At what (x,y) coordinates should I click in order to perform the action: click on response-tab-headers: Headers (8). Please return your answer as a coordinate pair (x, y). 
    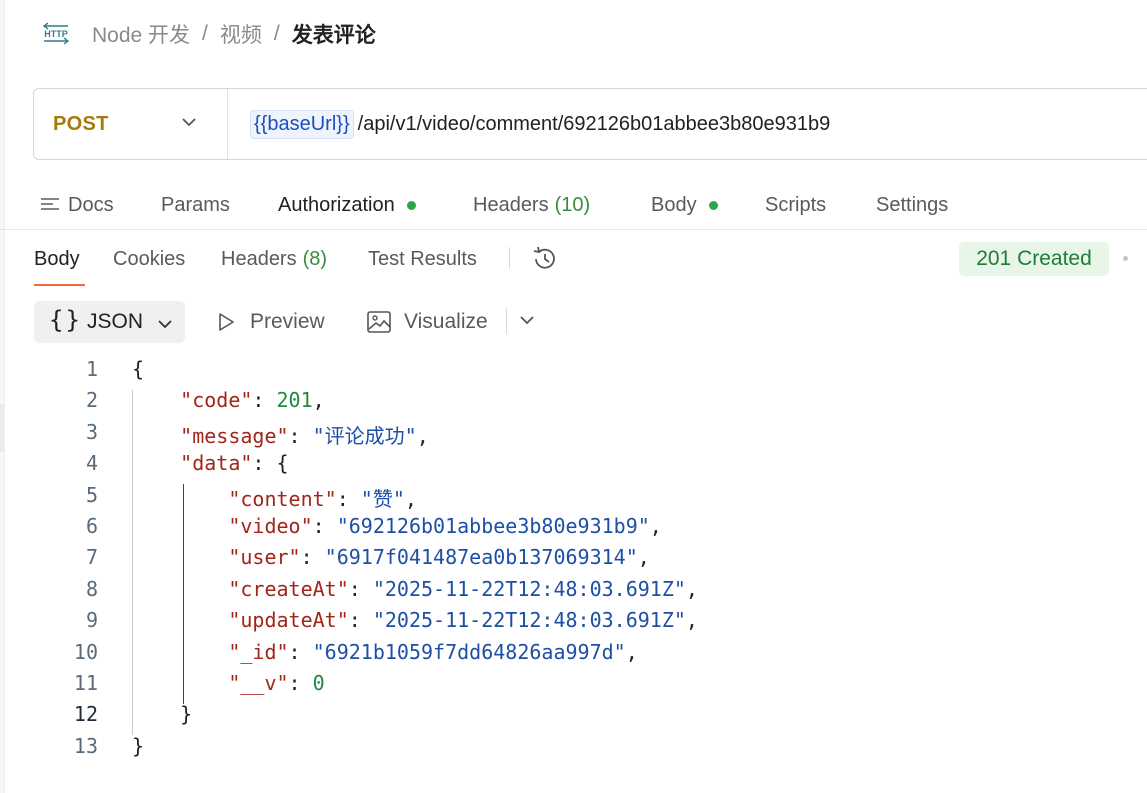
    Looking at the image, I should click on (274, 259).